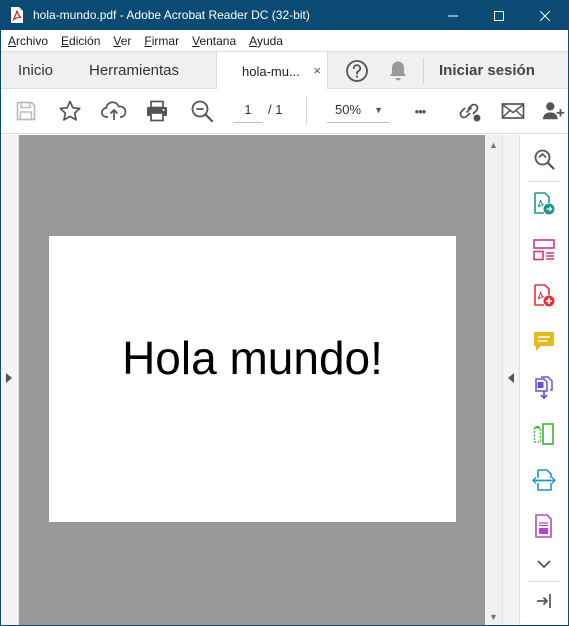 This screenshot has height=626, width=569. I want to click on tab-home: Inicio, so click(35, 70).